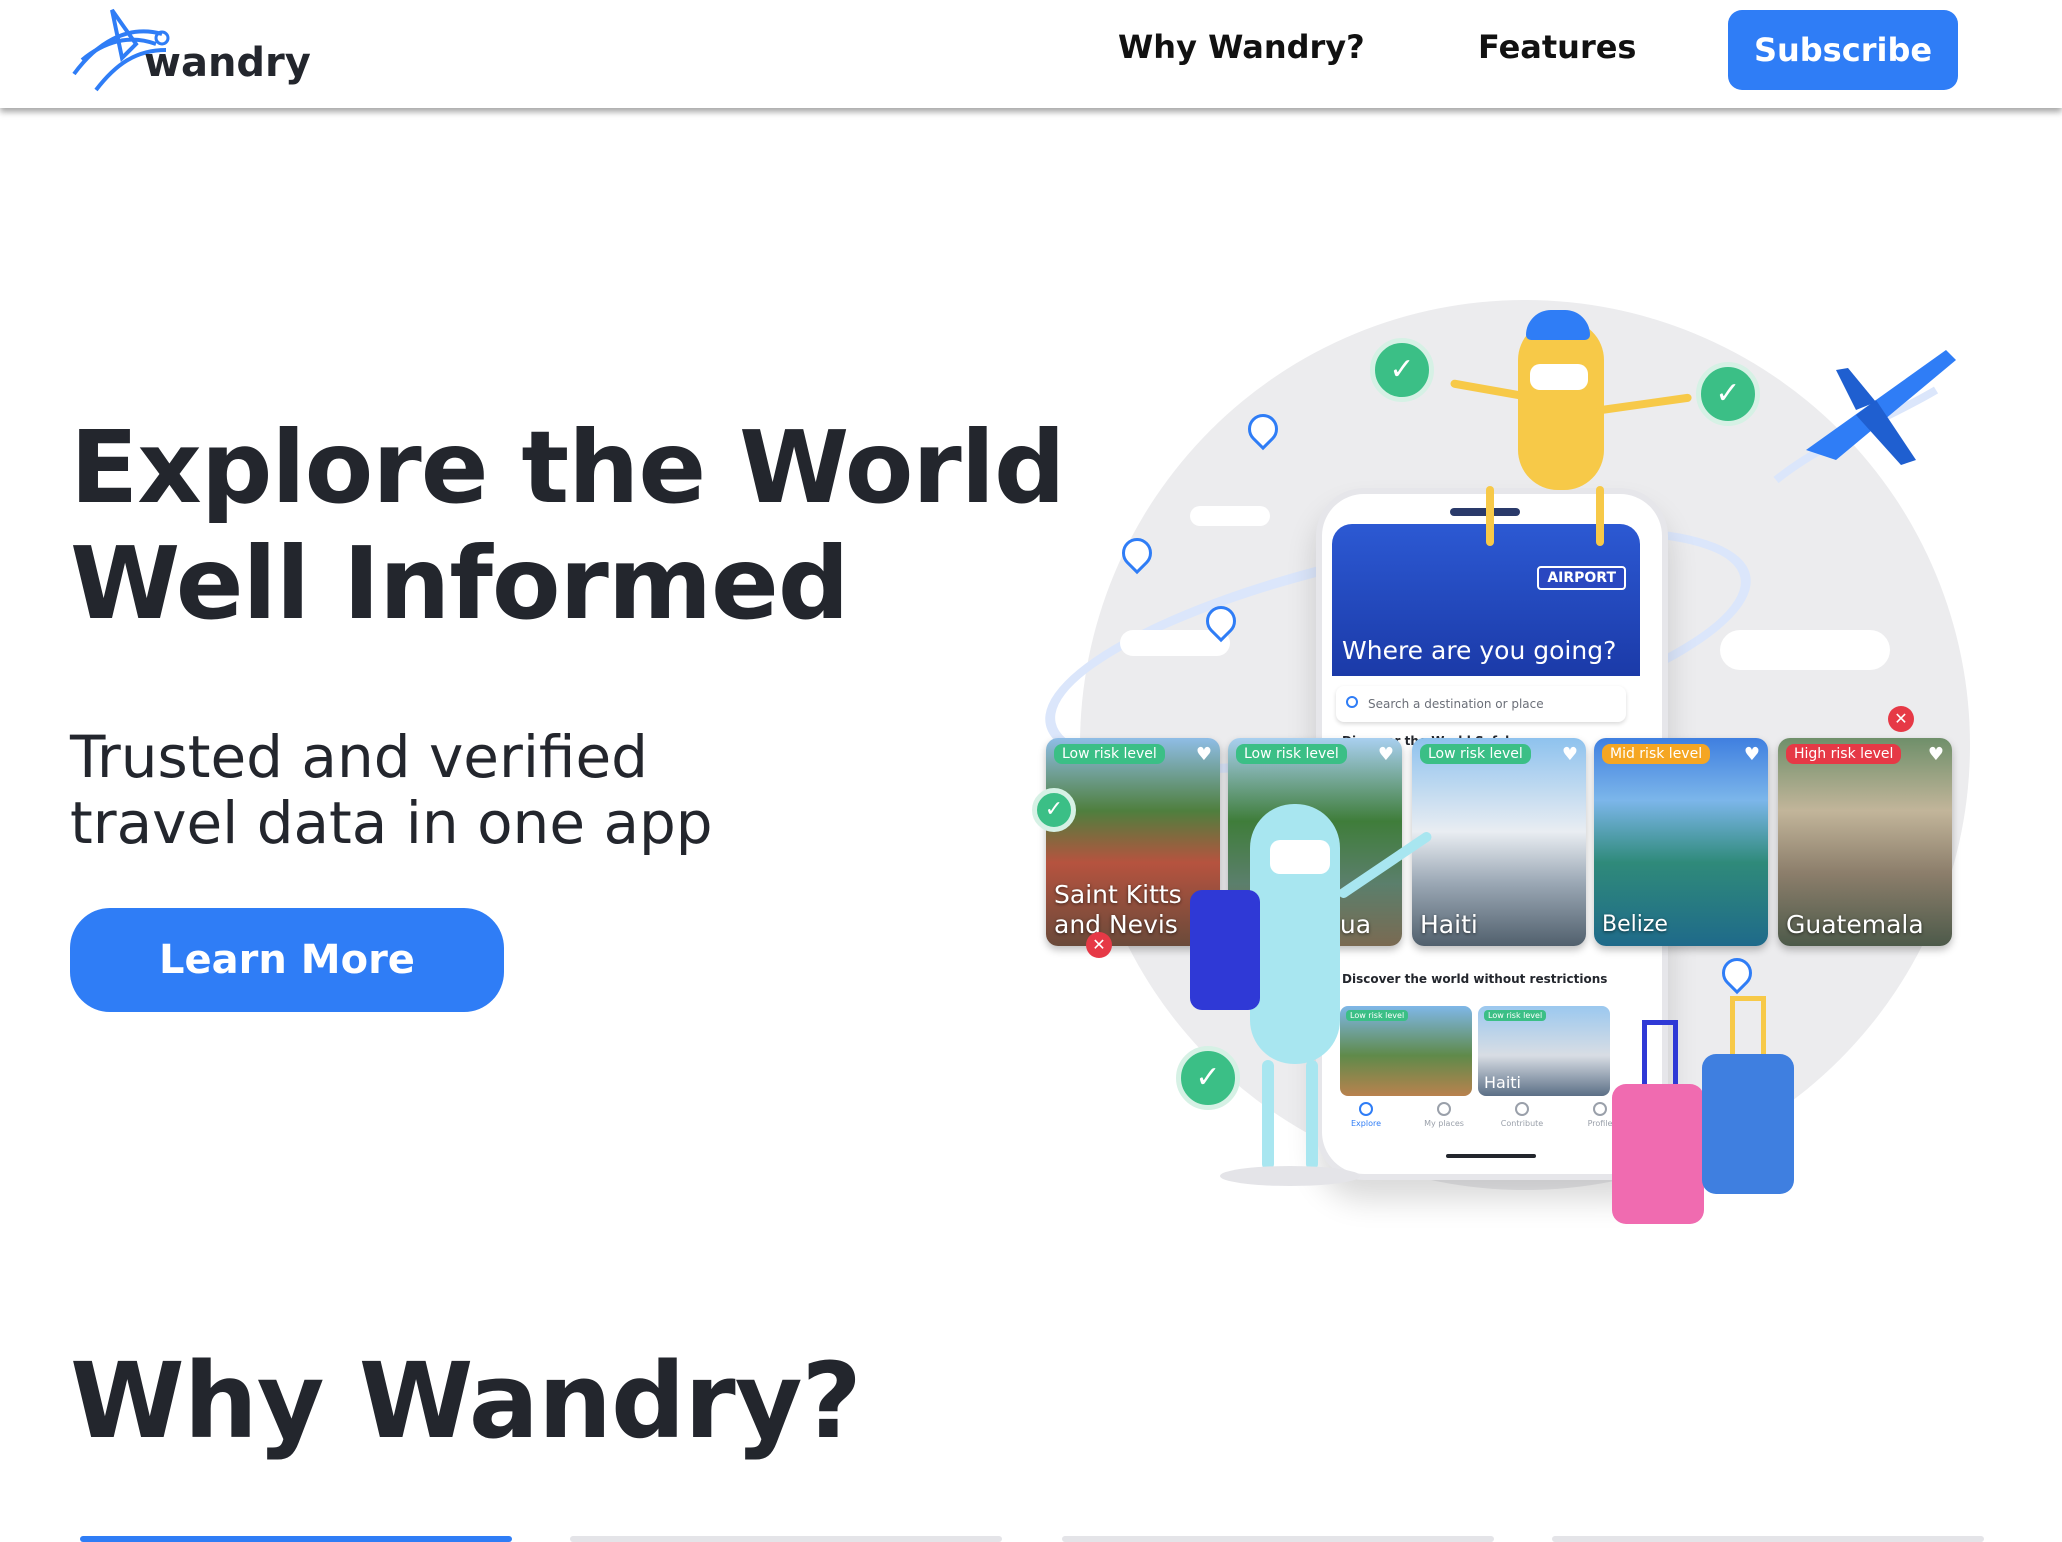  Describe the element at coordinates (1544, 1051) in the screenshot. I see `mini-destination-card: Low risk level Haiti` at that location.